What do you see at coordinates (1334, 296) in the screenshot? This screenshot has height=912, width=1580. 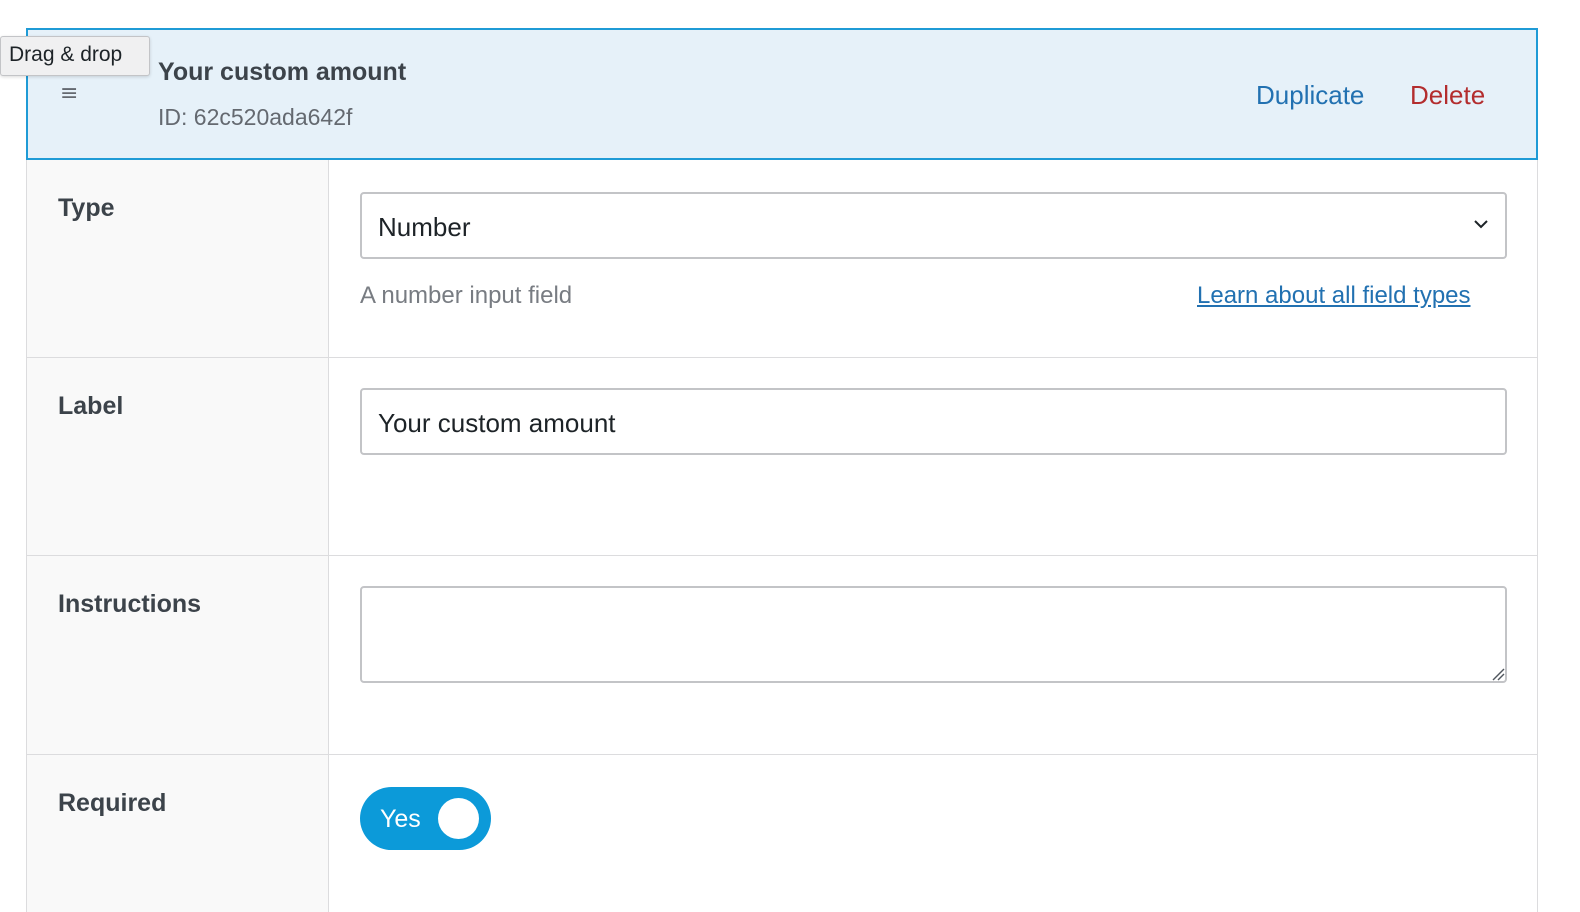 I see `learn-field-types-link: Learn about all field types` at bounding box center [1334, 296].